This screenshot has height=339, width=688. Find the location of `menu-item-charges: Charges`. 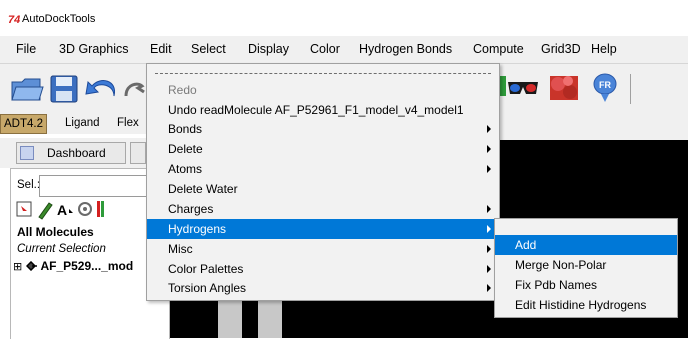

menu-item-charges: Charges is located at coordinates (323, 209).